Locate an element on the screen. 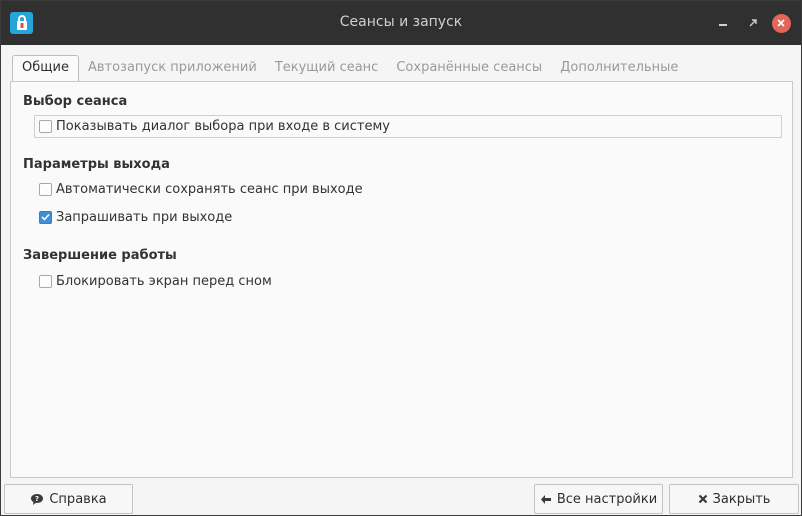  close-button: Закрыть is located at coordinates (734, 499).